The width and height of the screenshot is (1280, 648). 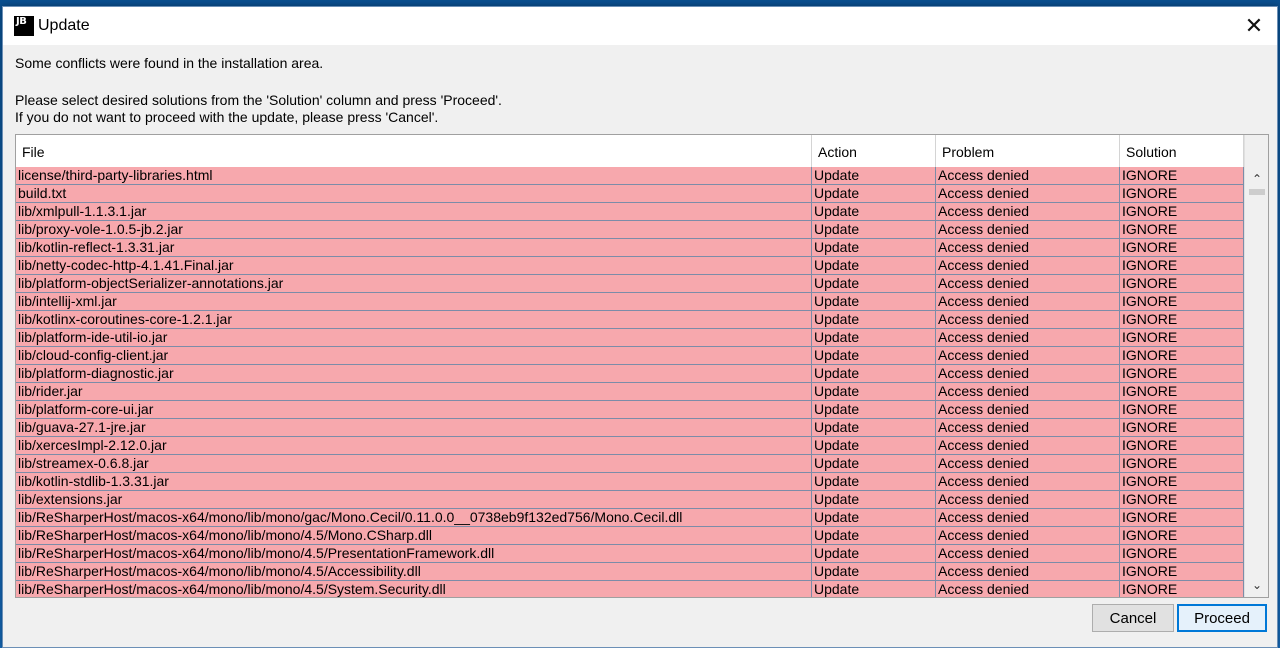 What do you see at coordinates (1256, 366) in the screenshot?
I see `vertical-scrollbar: ⌃ ⌄` at bounding box center [1256, 366].